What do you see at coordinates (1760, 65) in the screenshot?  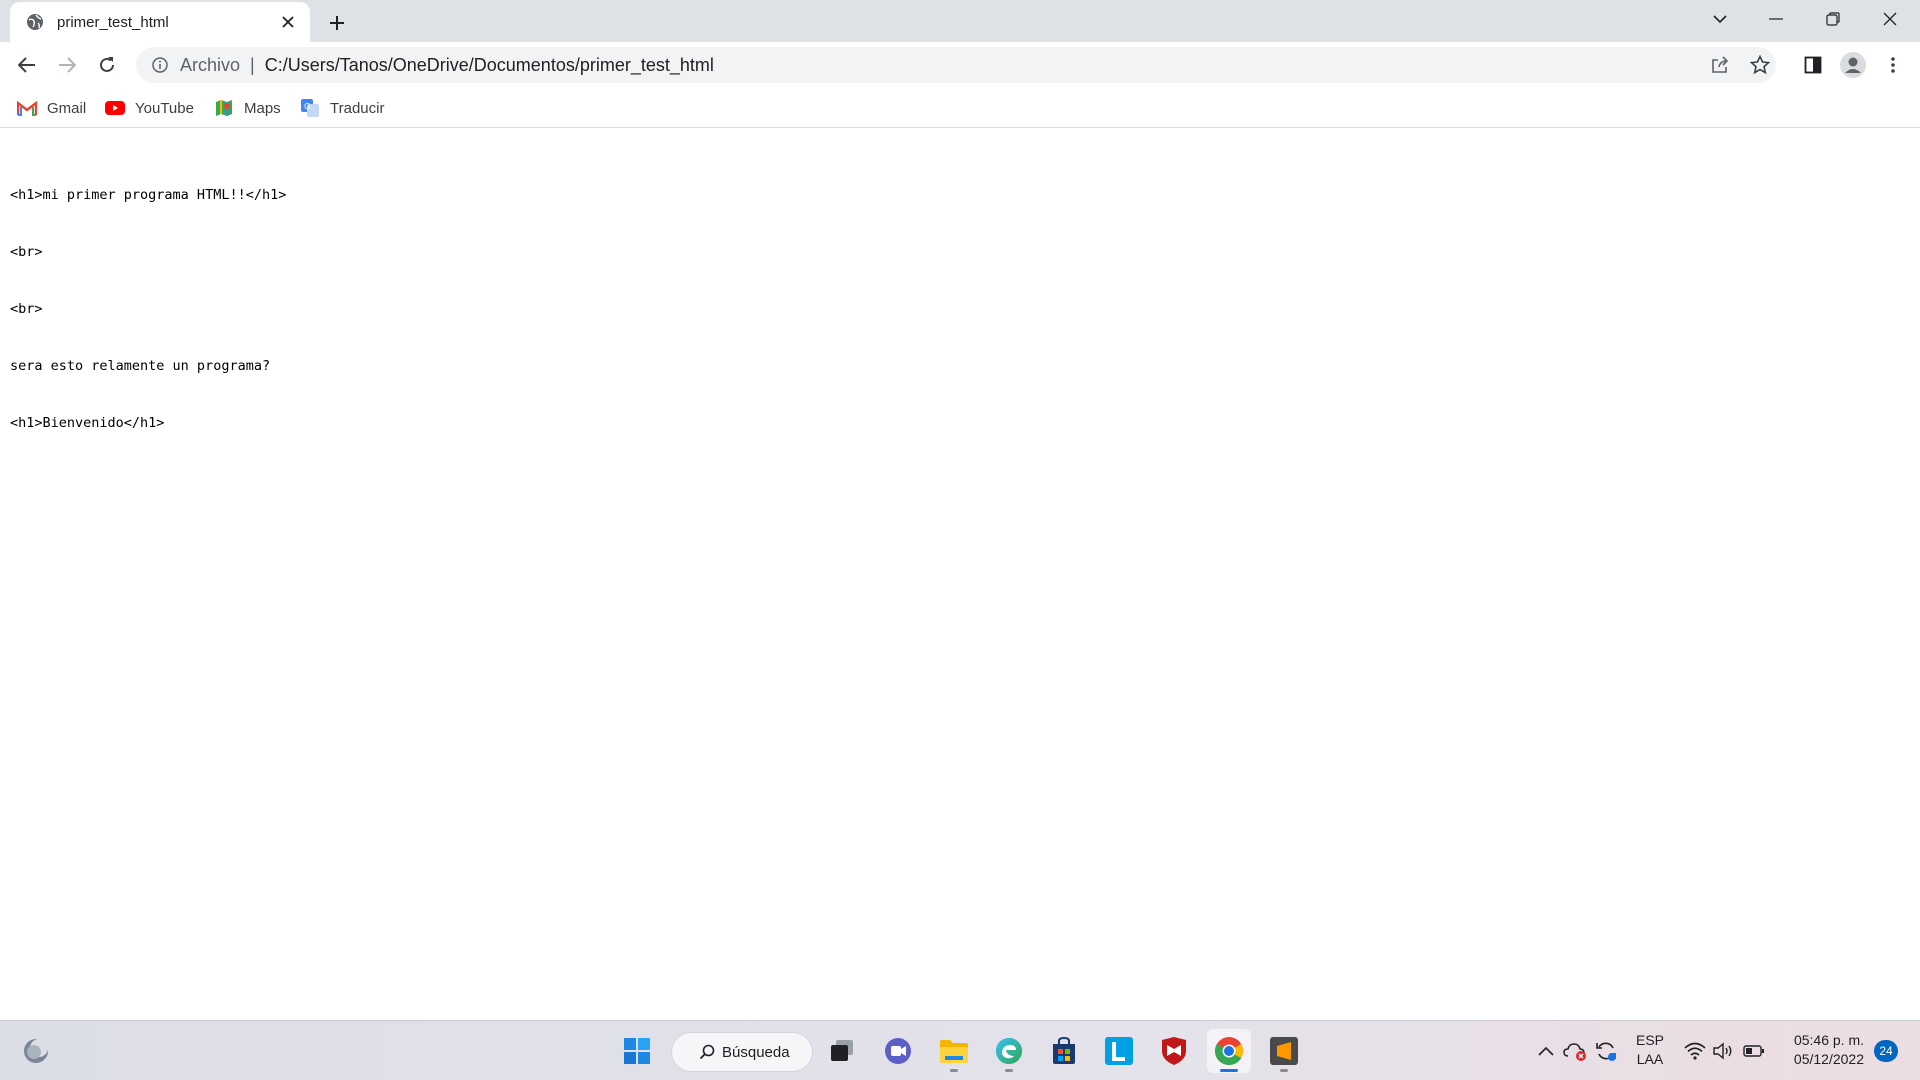 I see `bookmark-star-icon` at bounding box center [1760, 65].